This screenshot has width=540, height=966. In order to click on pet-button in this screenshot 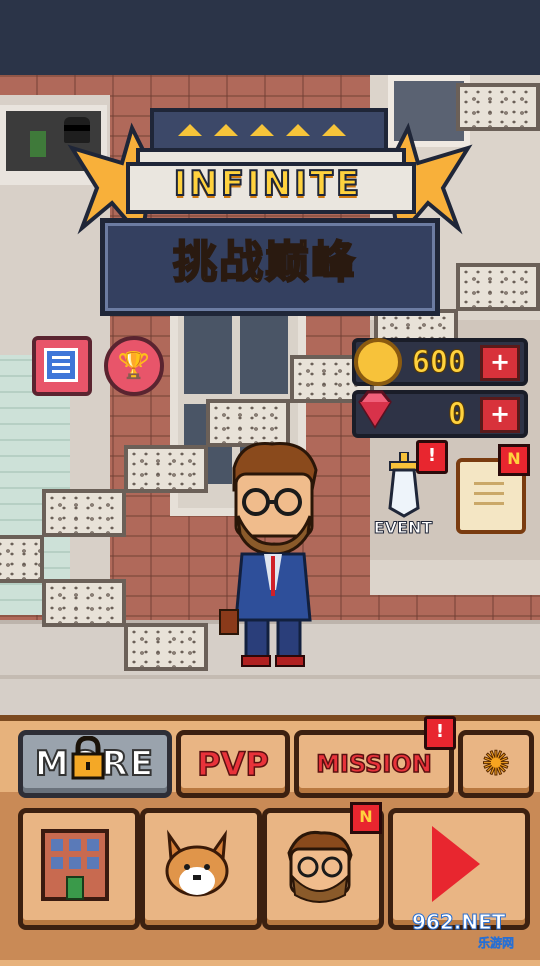, I will do `click(201, 869)`.